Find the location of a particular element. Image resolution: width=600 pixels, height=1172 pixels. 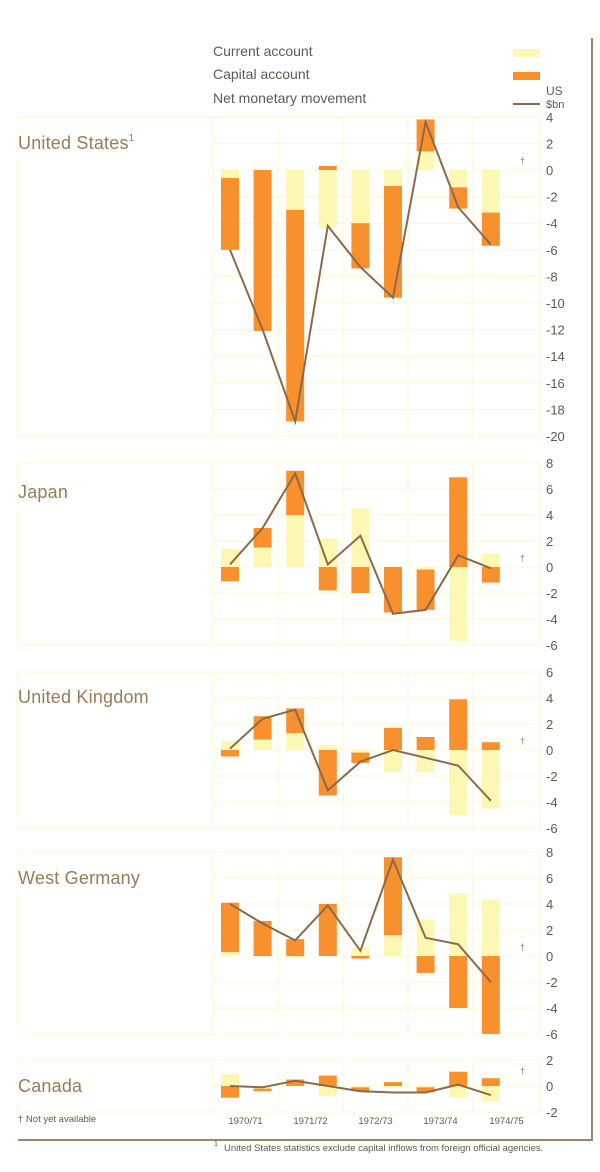

y-tick-label: -18 is located at coordinates (555, 409).